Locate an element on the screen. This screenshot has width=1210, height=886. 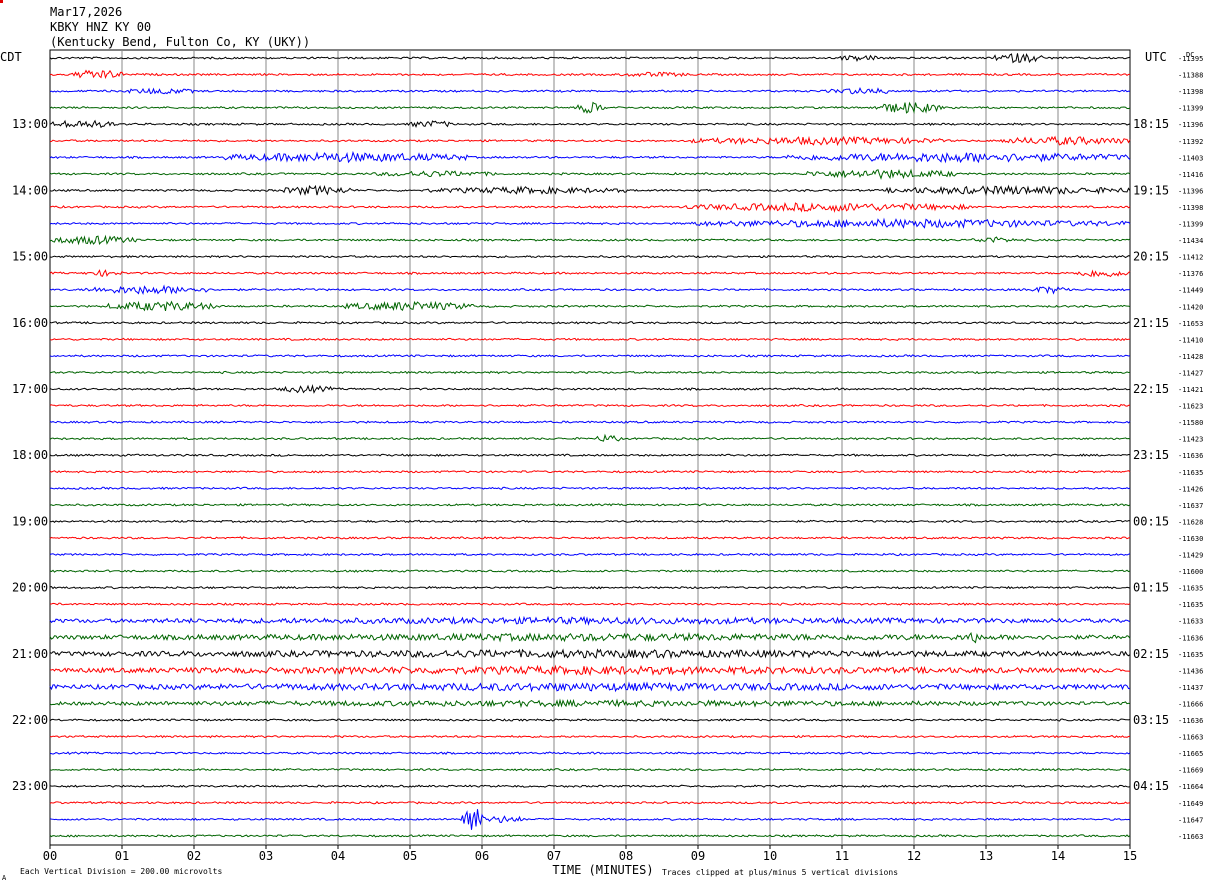
dc-offset-label: -11628 is located at coordinates (1190, 522).